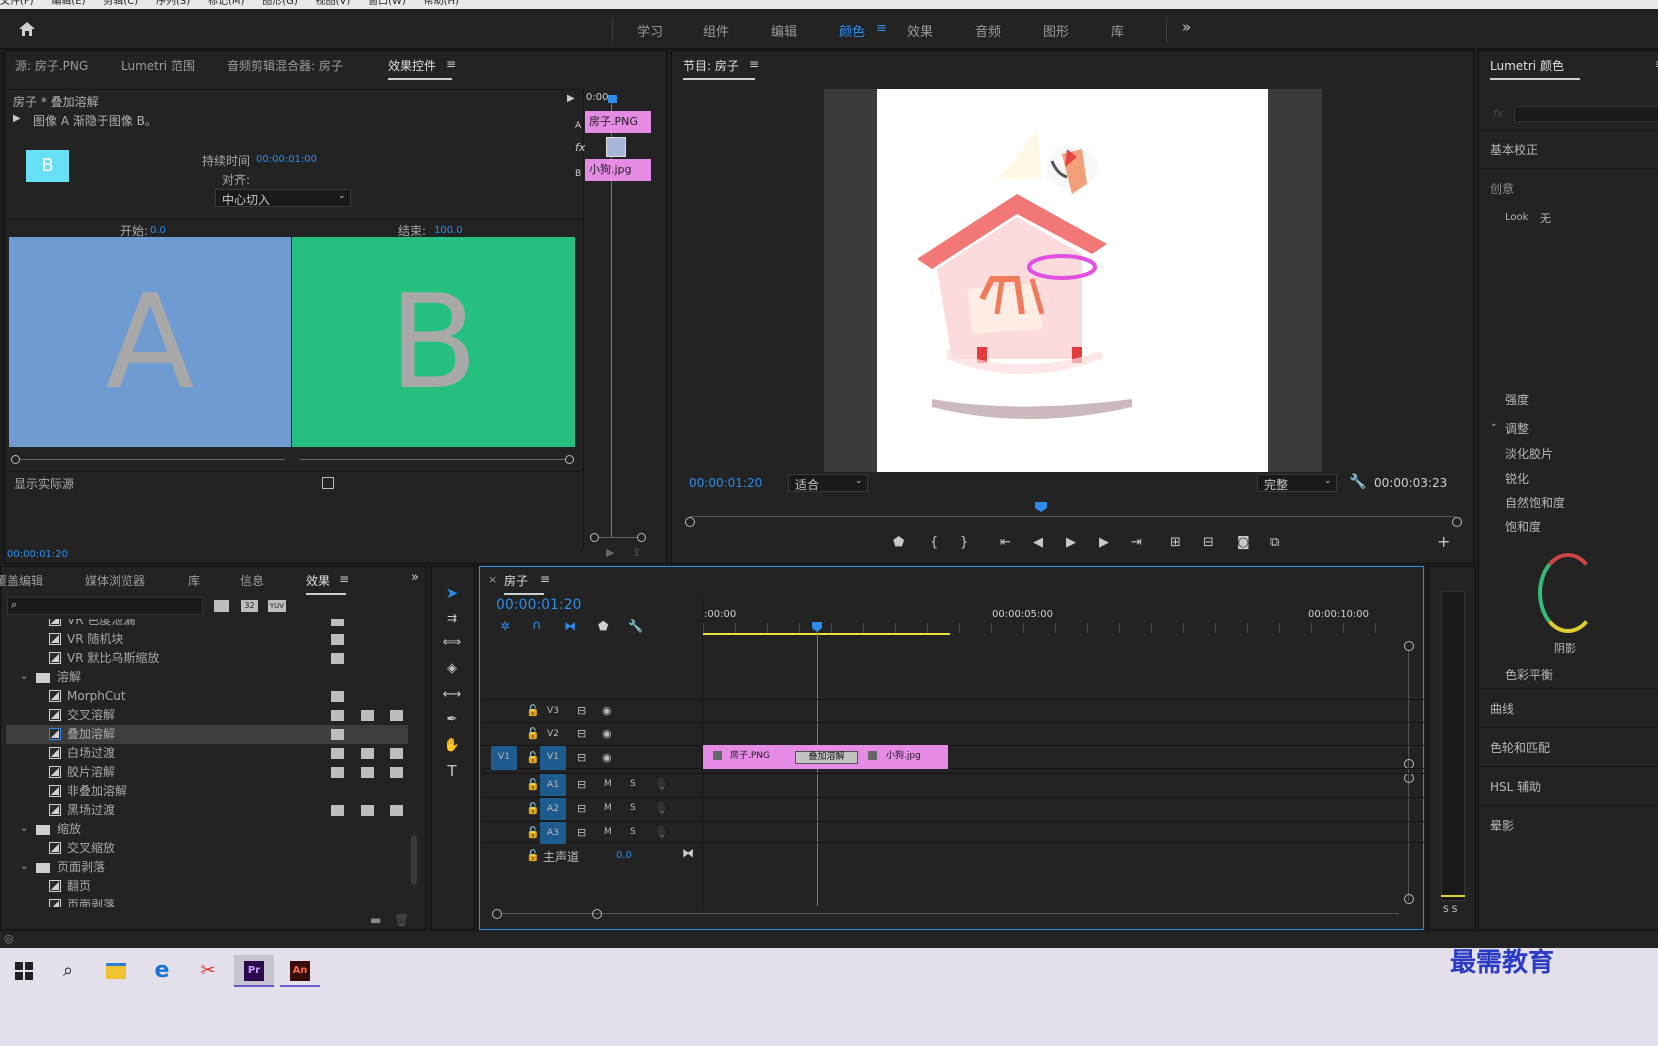 The image size is (1658, 1046). Describe the element at coordinates (51, 65) in the screenshot. I see `tab-source: 源: 房子.PNG` at that location.